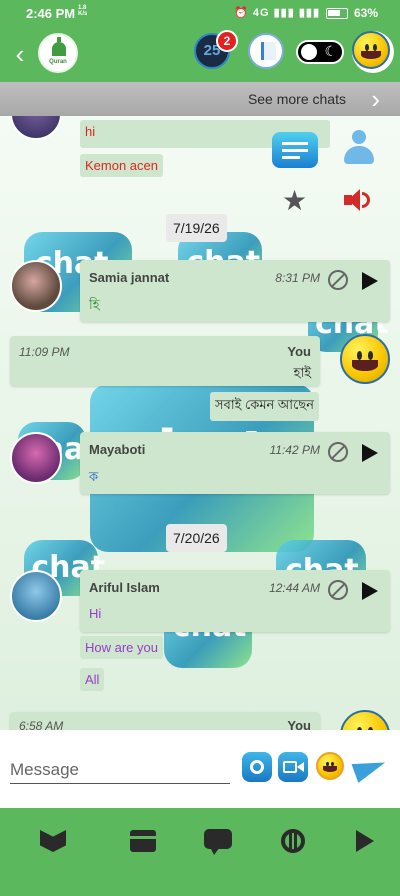 This screenshot has height=896, width=400. I want to click on camera-icon, so click(257, 767).